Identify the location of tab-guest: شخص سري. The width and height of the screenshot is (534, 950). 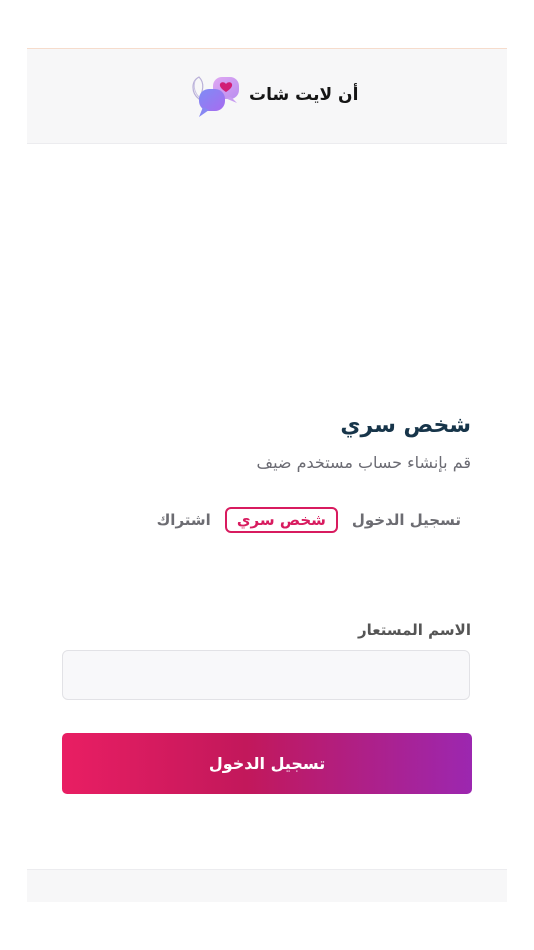
(281, 520).